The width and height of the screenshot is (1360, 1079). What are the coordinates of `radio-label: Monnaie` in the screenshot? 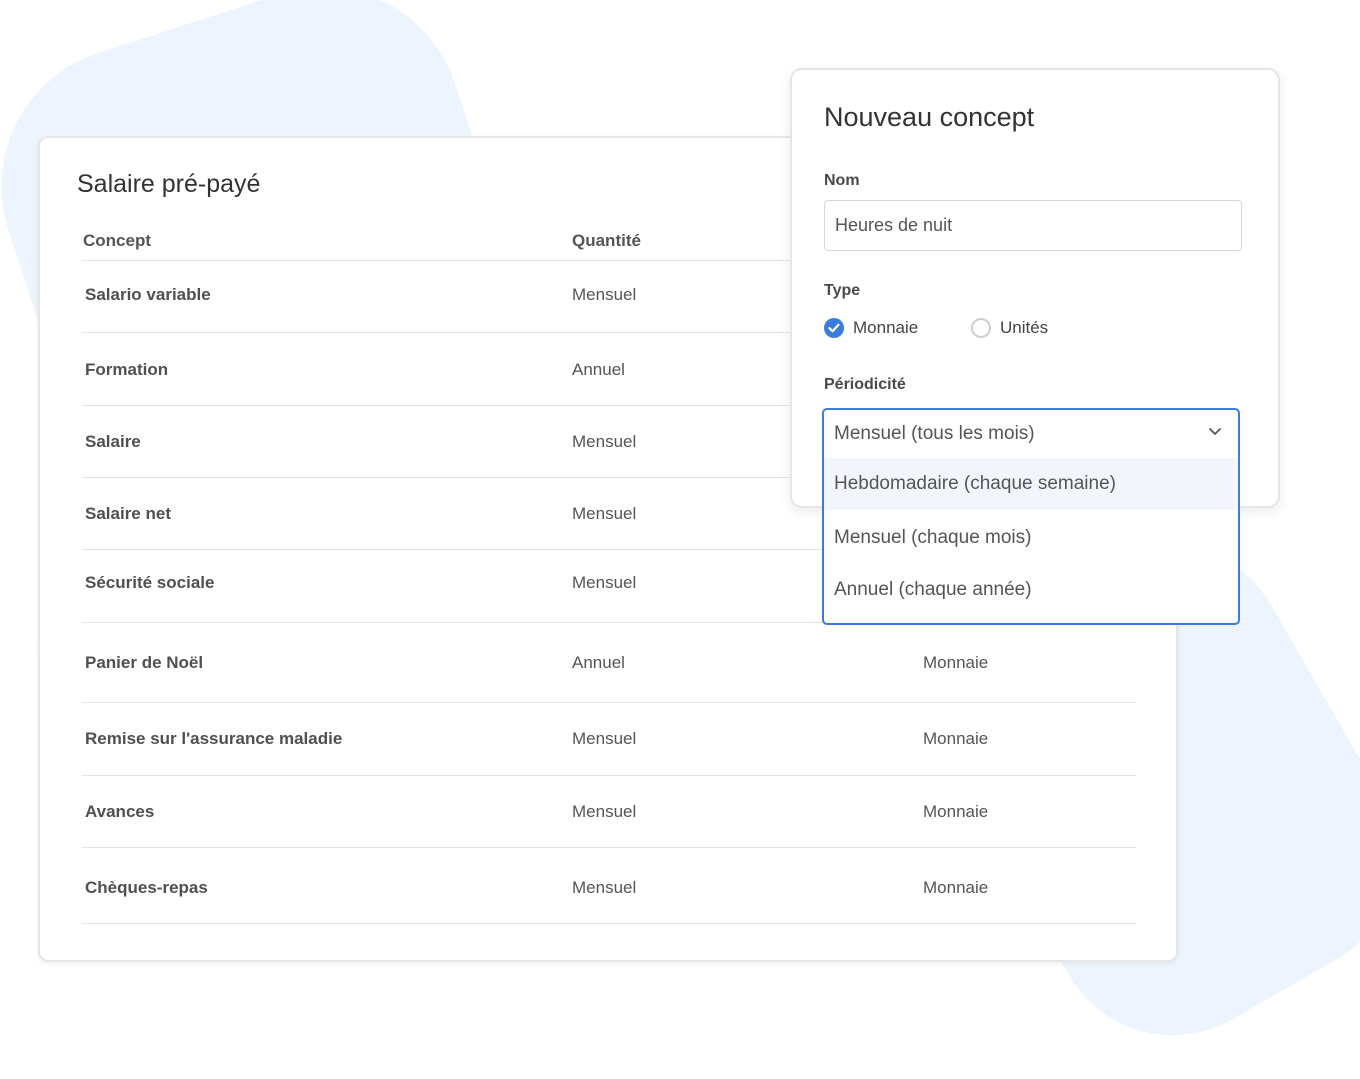 It's located at (886, 327).